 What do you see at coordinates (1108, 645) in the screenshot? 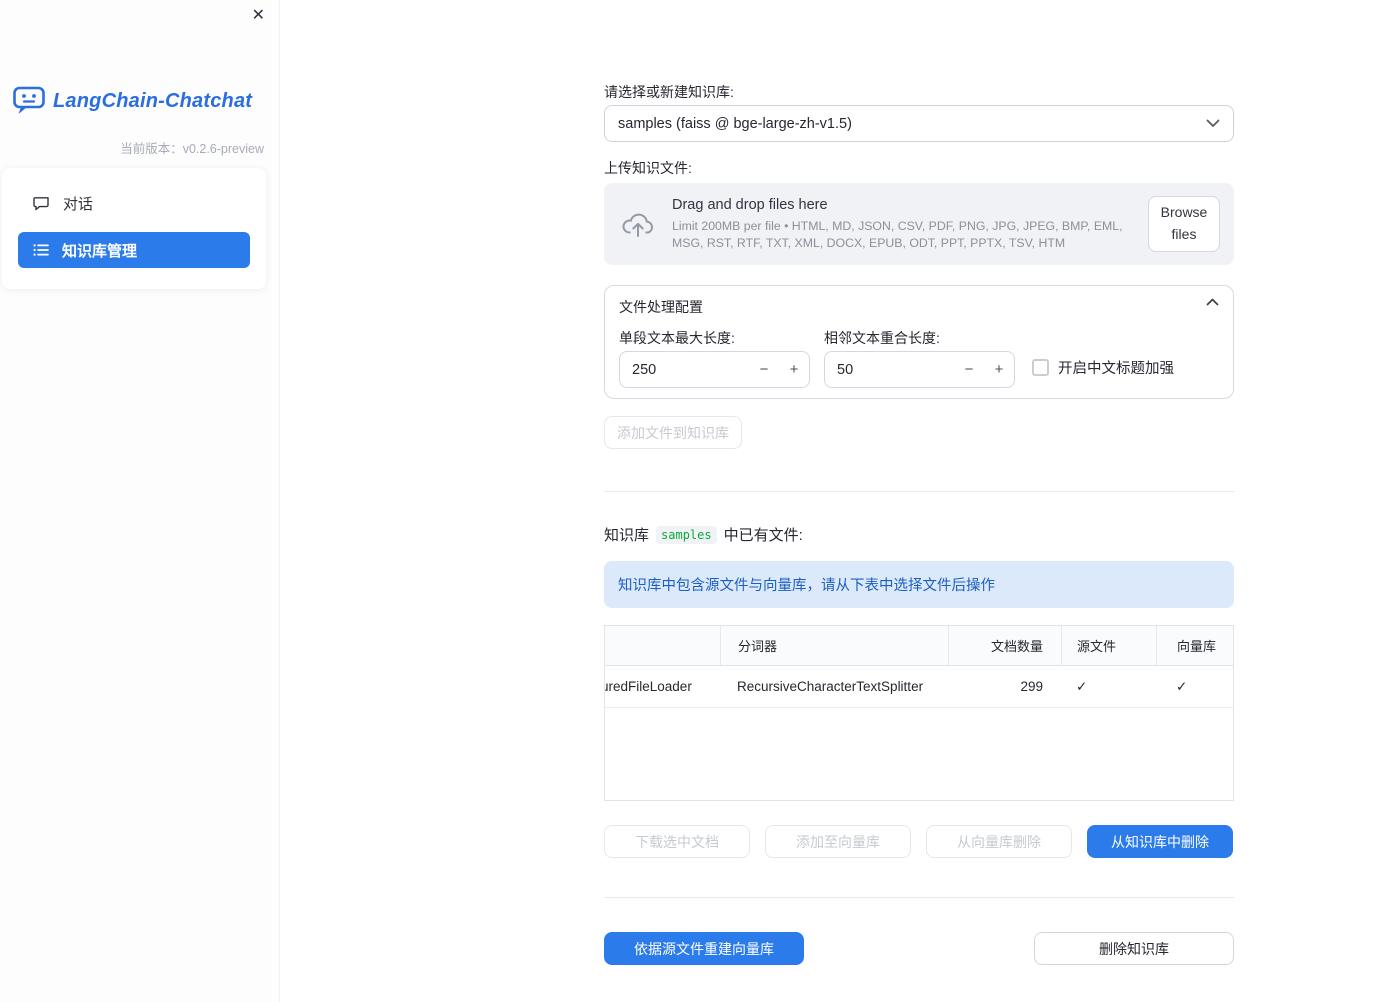
I see `col-source-header: 源文件` at bounding box center [1108, 645].